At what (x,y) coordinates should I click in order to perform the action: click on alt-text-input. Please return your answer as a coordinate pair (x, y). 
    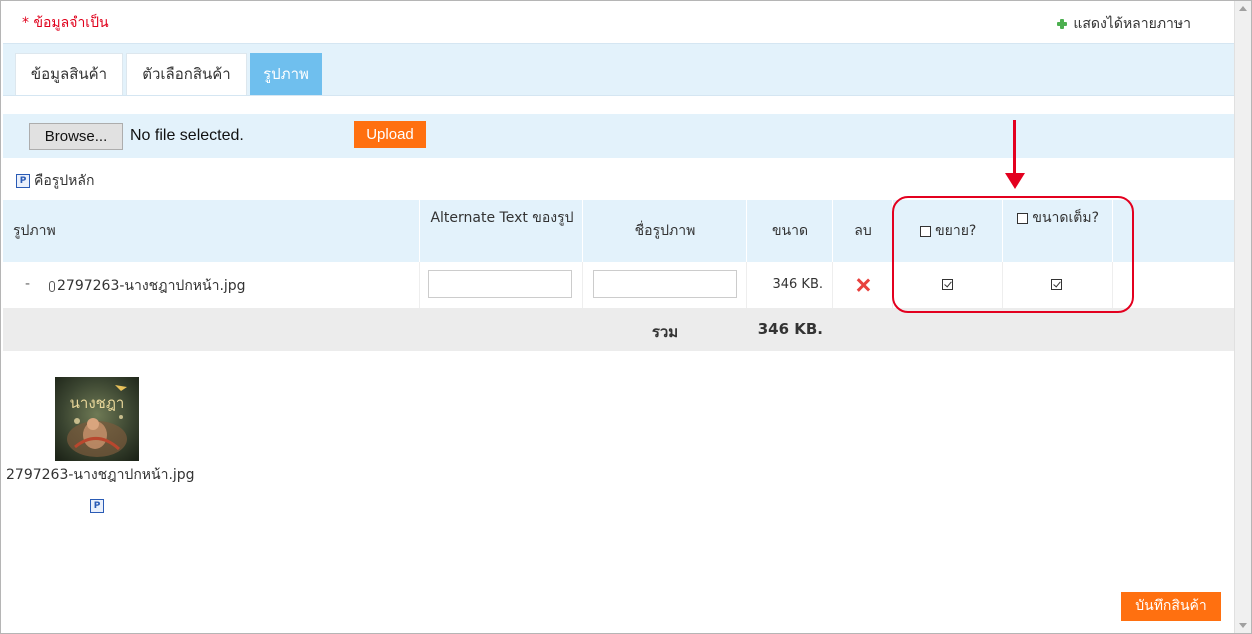
    Looking at the image, I should click on (500, 284).